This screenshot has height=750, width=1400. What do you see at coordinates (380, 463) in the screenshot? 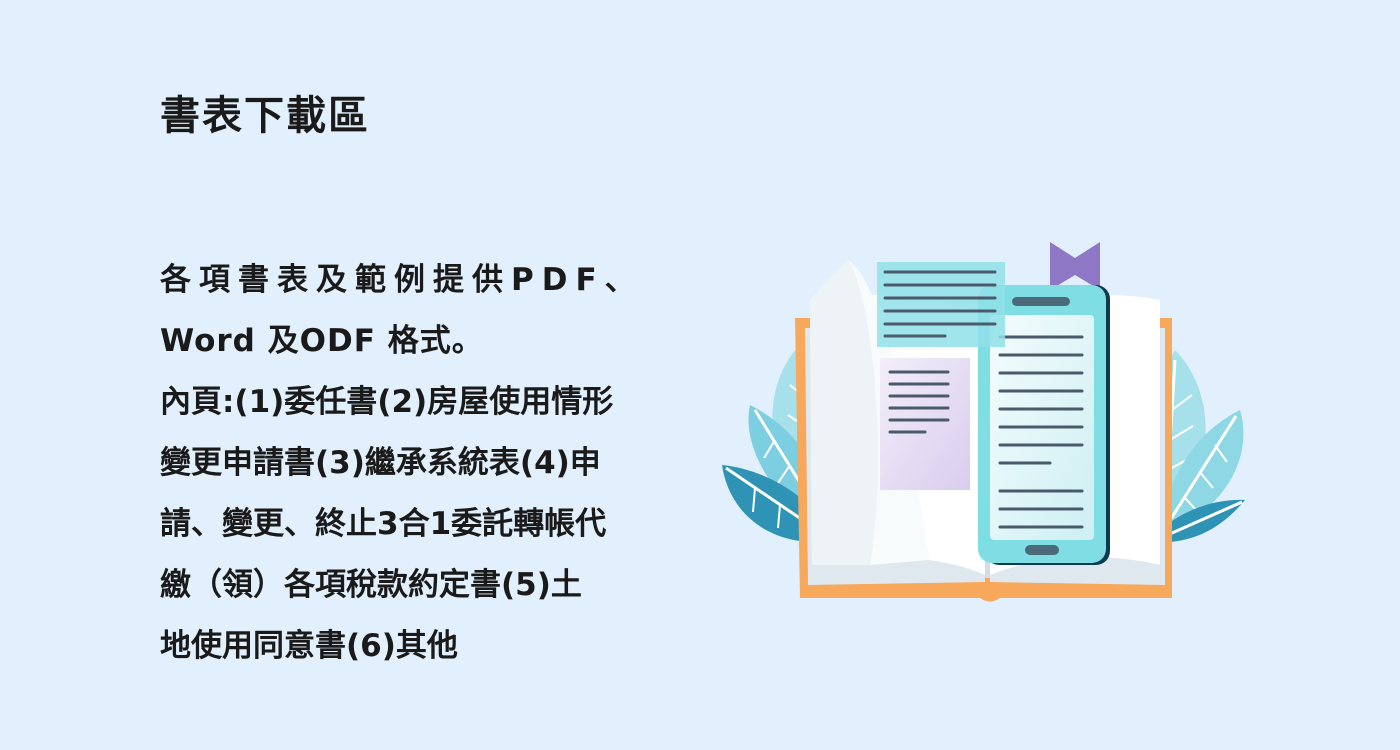
I see `description-line: 變更申請書(3)繼承系統表(4)申` at bounding box center [380, 463].